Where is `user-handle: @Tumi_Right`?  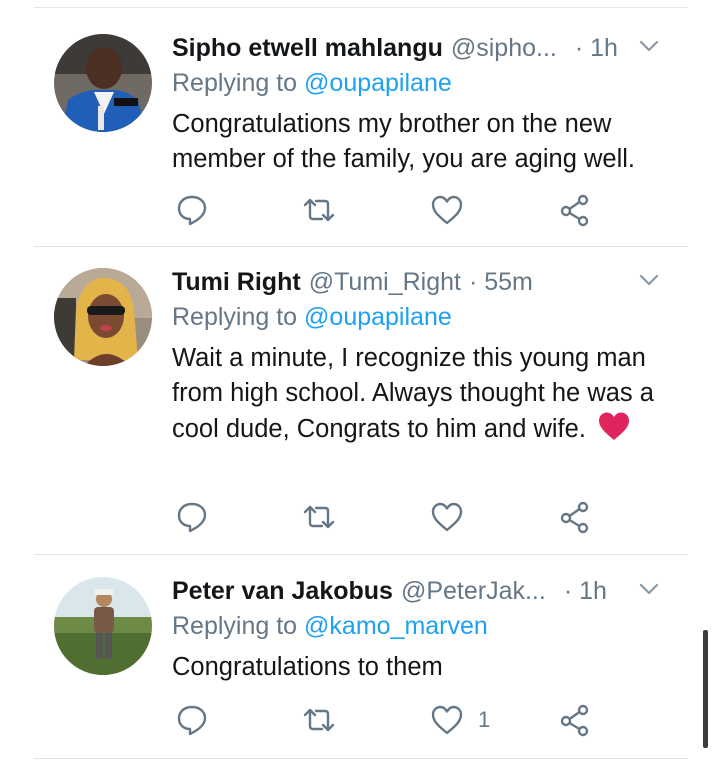
user-handle: @Tumi_Right is located at coordinates (385, 282).